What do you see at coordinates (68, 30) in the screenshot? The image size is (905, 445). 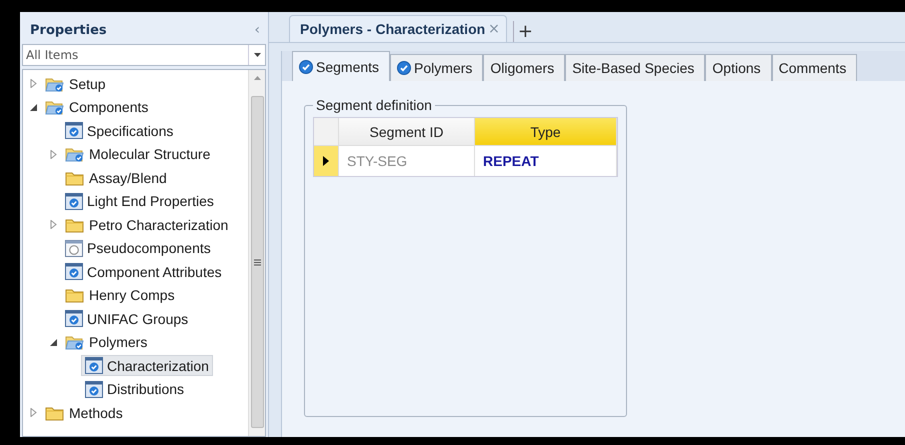 I see `panel-title: Properties` at bounding box center [68, 30].